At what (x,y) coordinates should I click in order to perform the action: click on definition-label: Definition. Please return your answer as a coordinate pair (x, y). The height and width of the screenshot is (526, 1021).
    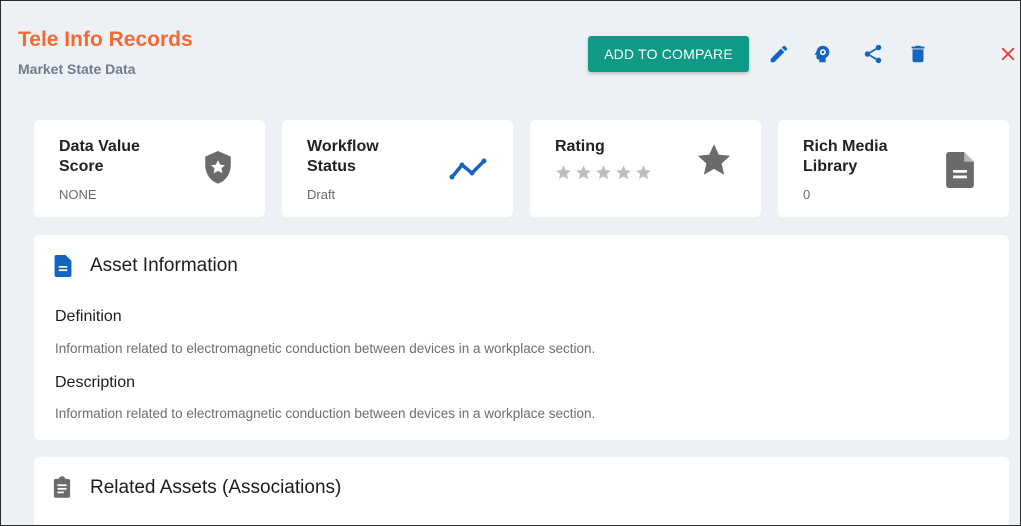
    Looking at the image, I should click on (88, 316).